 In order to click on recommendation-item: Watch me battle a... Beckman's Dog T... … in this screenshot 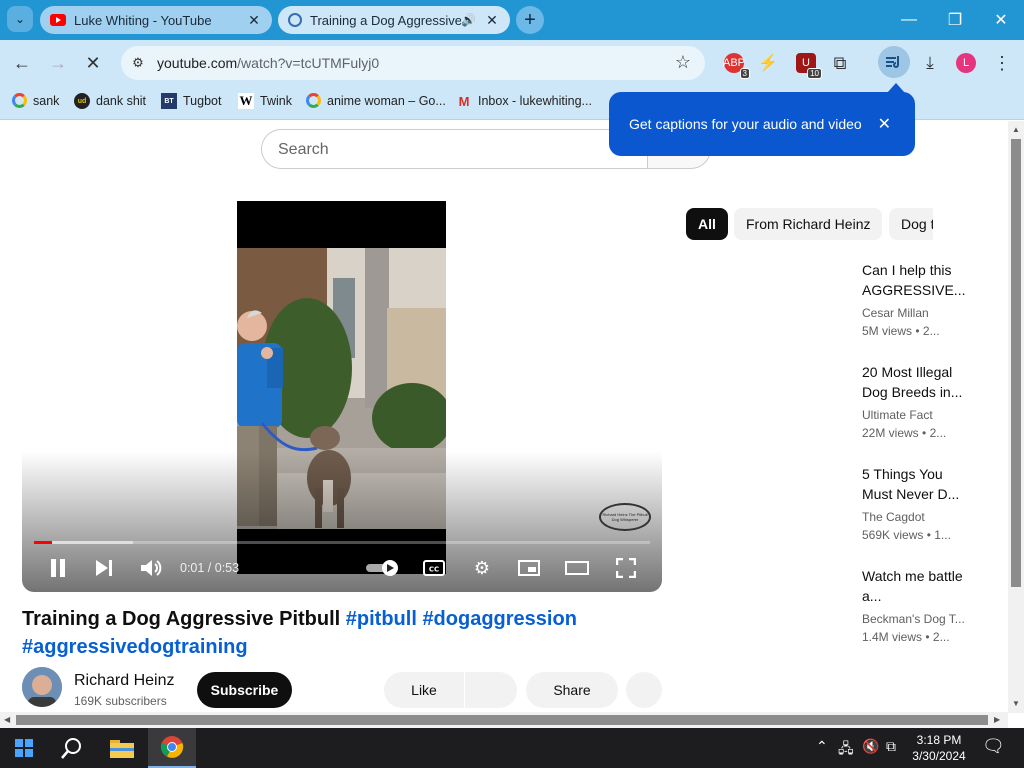, I will do `click(914, 606)`.